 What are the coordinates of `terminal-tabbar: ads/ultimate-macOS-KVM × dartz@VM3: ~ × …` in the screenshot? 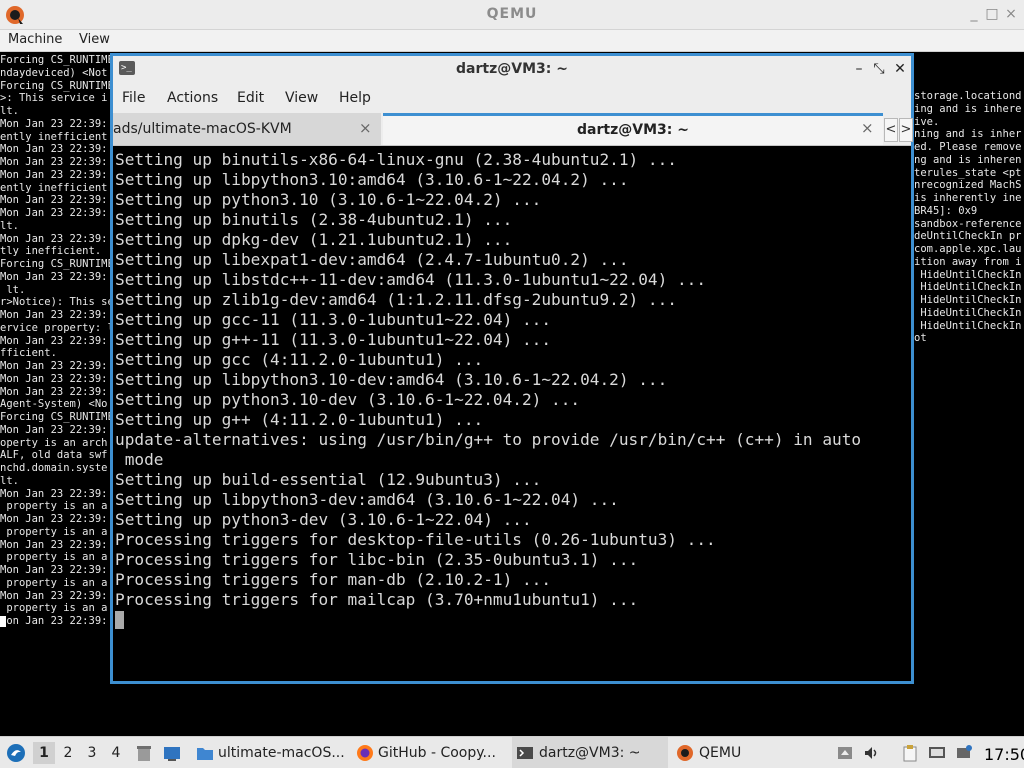 It's located at (513, 129).